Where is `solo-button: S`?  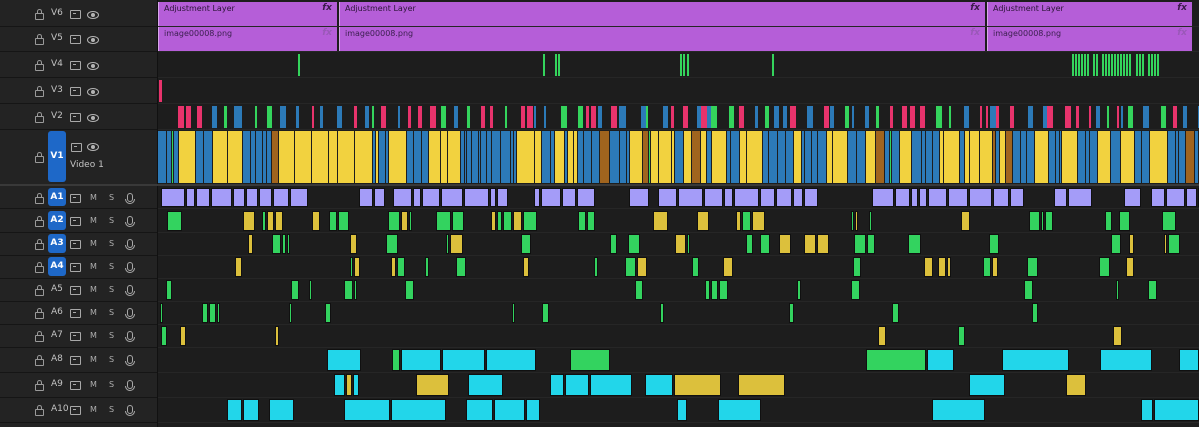
solo-button: S is located at coordinates (111, 335).